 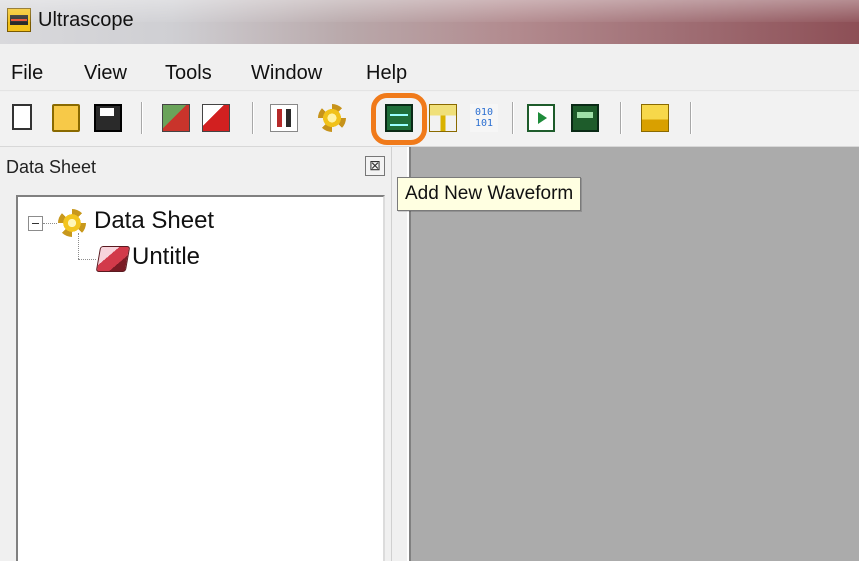 What do you see at coordinates (429, 22) in the screenshot?
I see `title-bar: Ultrascope` at bounding box center [429, 22].